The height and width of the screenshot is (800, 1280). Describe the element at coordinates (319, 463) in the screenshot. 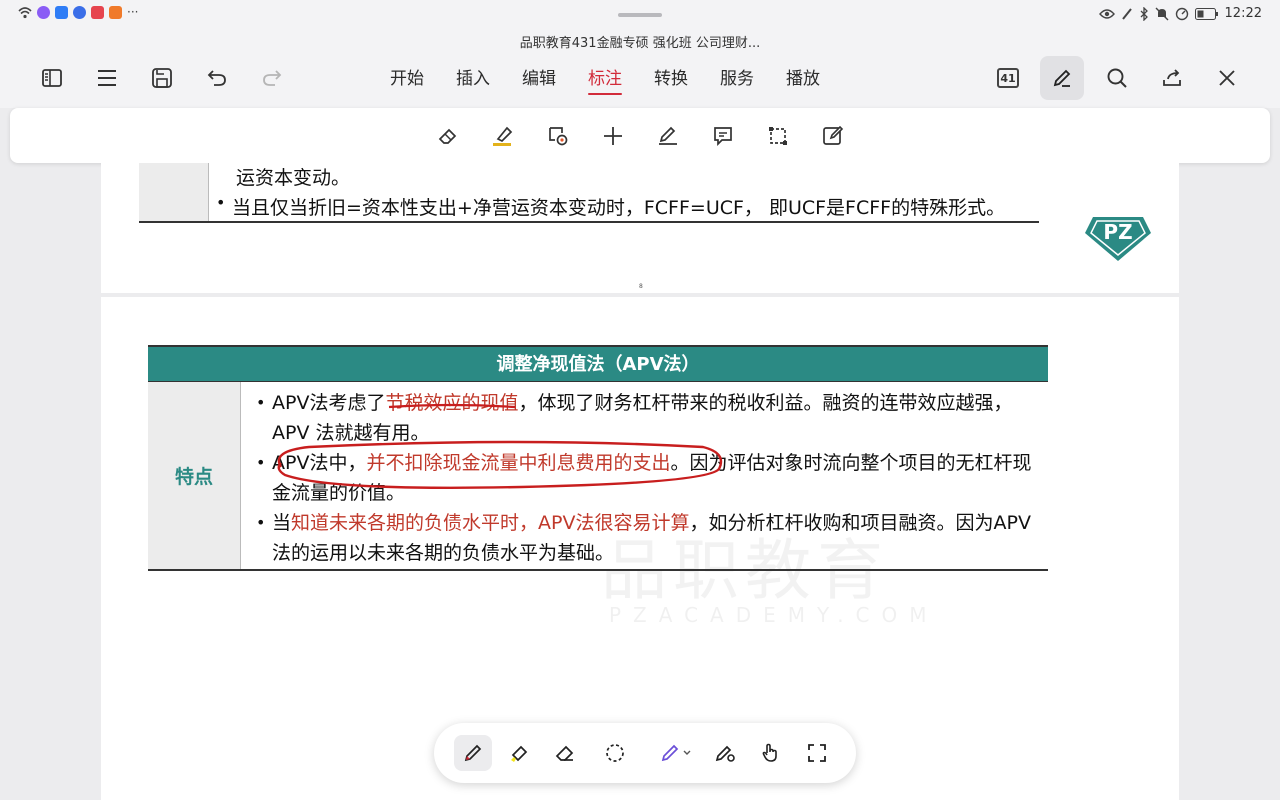

I see `bullet-2-pre: APV法中，` at that location.